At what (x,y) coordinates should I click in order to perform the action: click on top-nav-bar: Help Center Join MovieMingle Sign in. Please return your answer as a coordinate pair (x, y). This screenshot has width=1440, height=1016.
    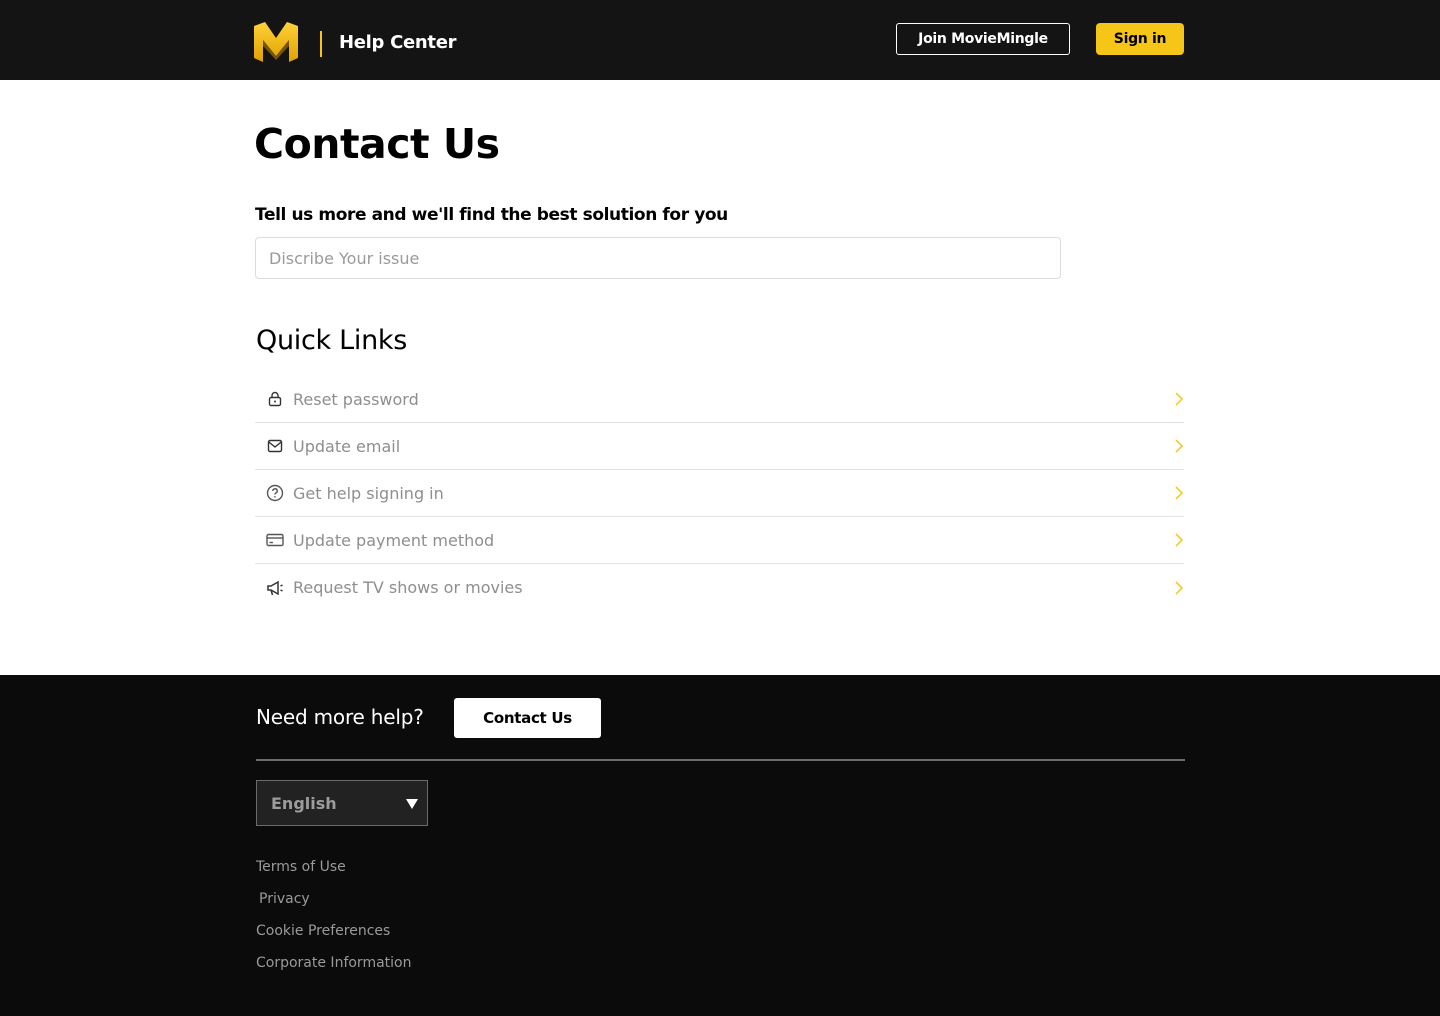
    Looking at the image, I should click on (720, 40).